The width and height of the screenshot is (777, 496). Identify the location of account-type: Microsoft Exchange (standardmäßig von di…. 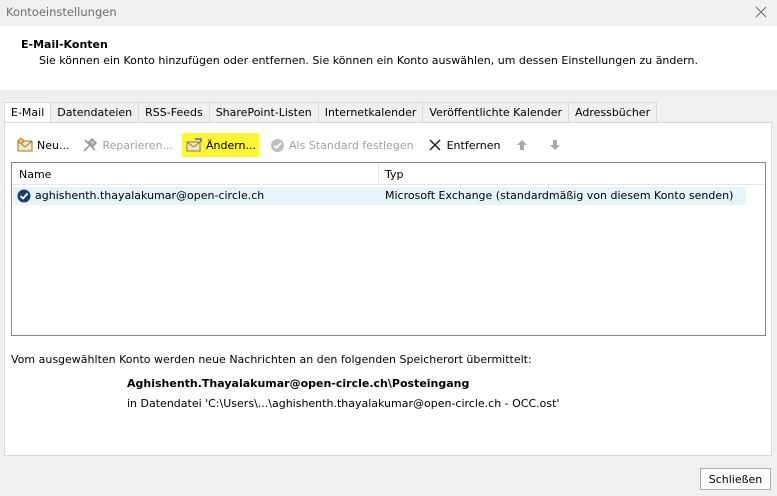
(559, 195).